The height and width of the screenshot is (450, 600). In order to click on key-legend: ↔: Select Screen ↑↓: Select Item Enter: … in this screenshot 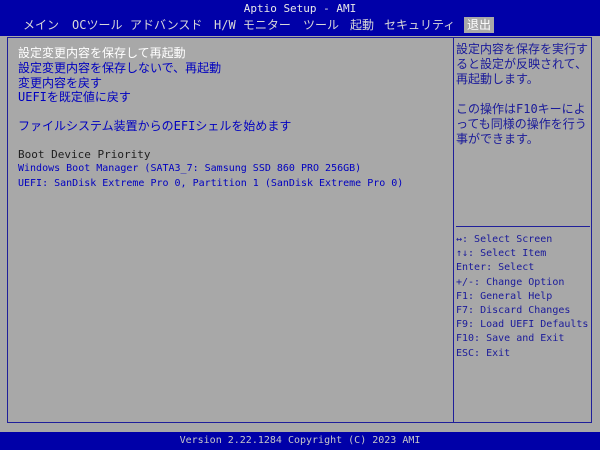, I will do `click(523, 297)`.